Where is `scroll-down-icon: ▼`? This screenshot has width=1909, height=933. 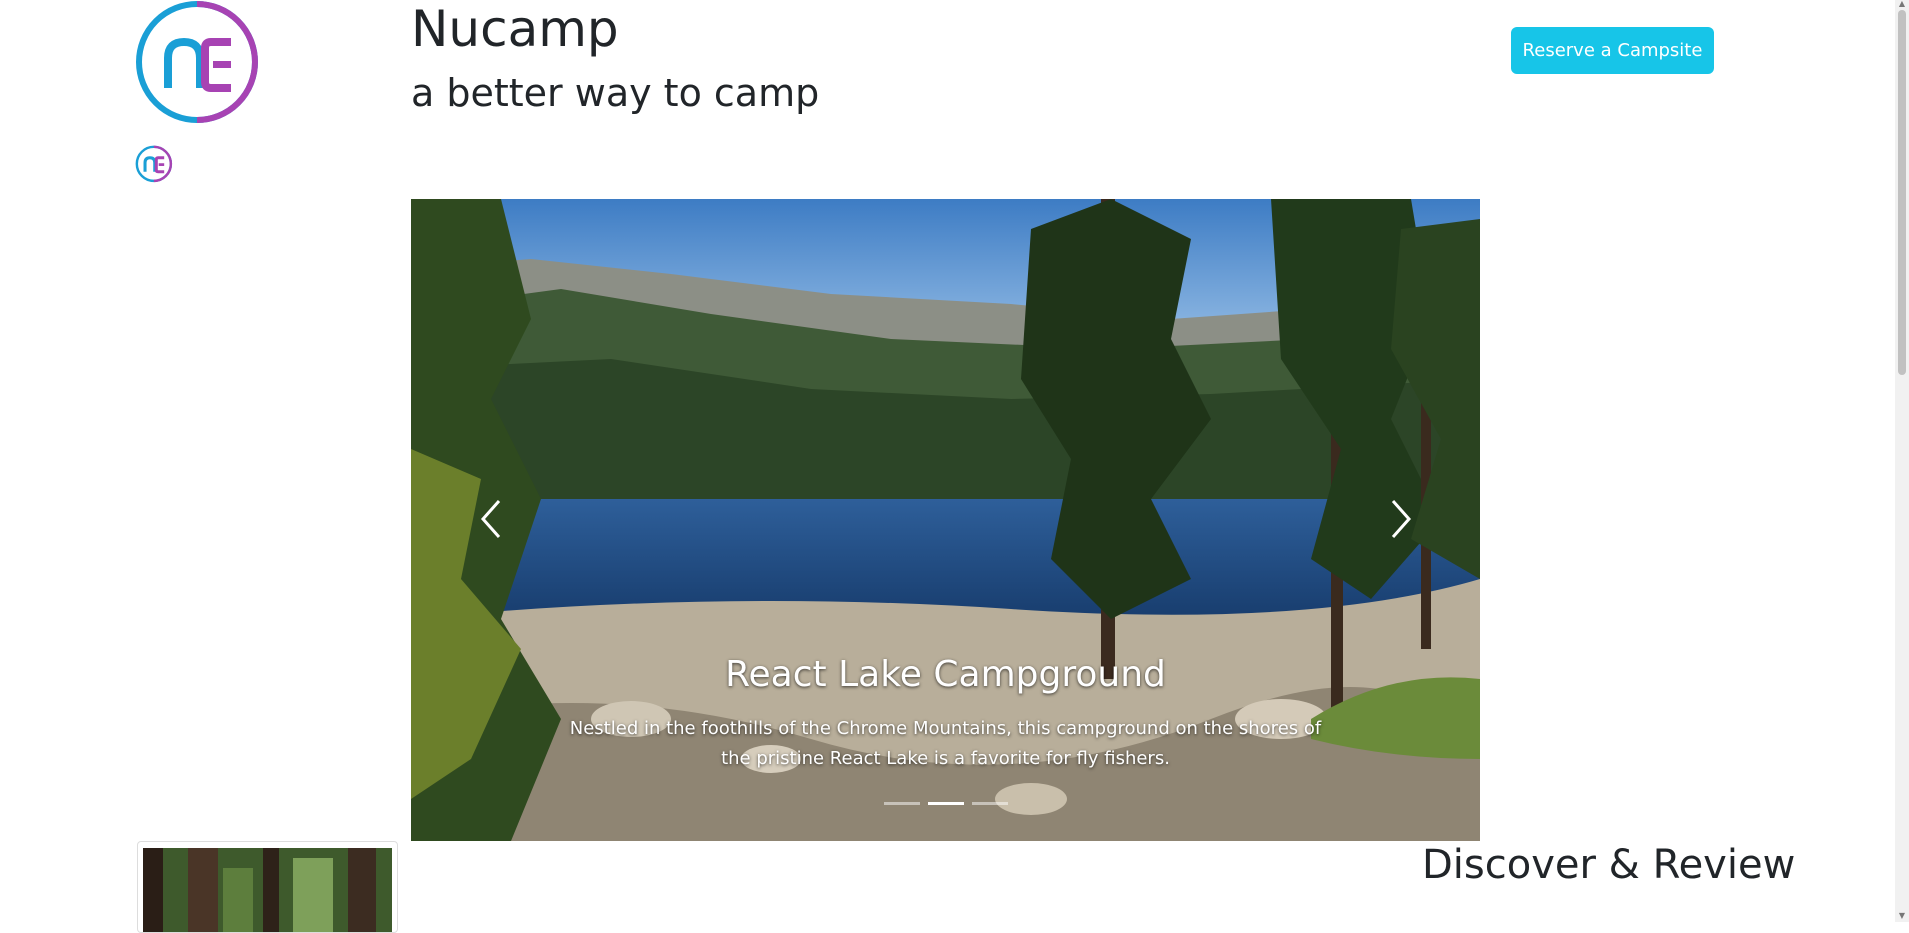
scroll-down-icon: ▼ is located at coordinates (1902, 916).